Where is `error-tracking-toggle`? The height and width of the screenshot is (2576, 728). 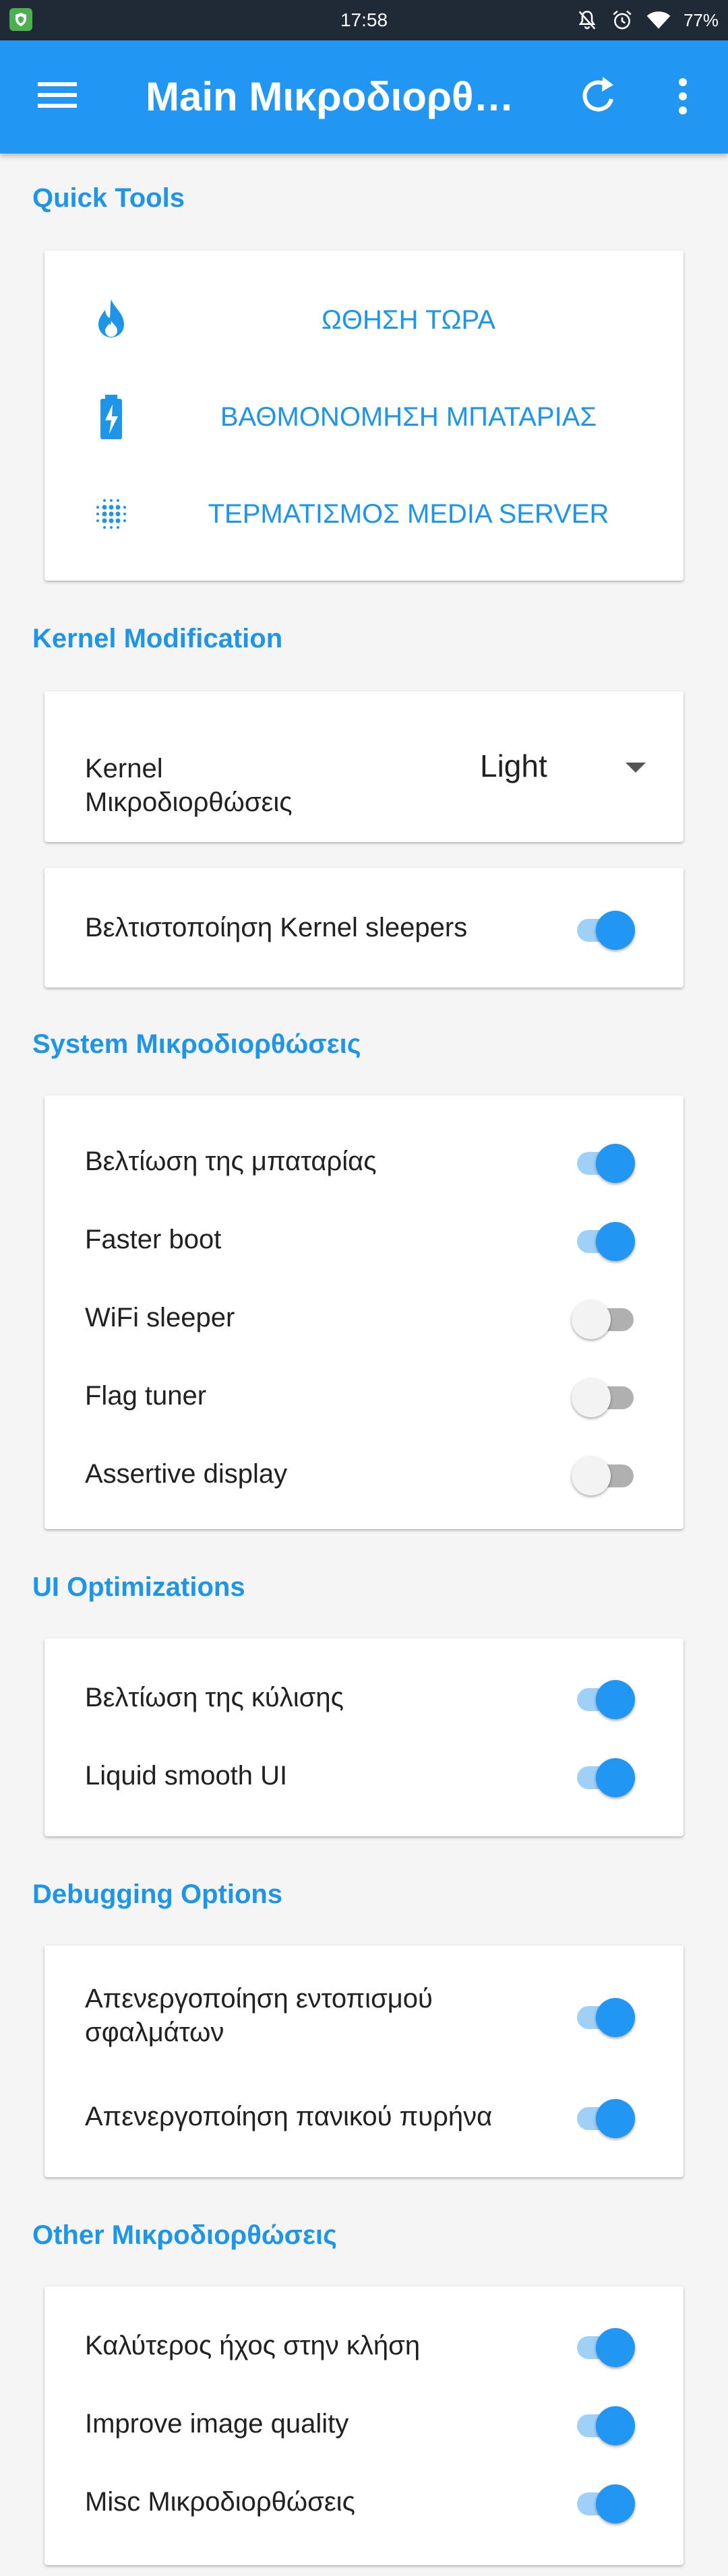
error-tracking-toggle is located at coordinates (603, 2015).